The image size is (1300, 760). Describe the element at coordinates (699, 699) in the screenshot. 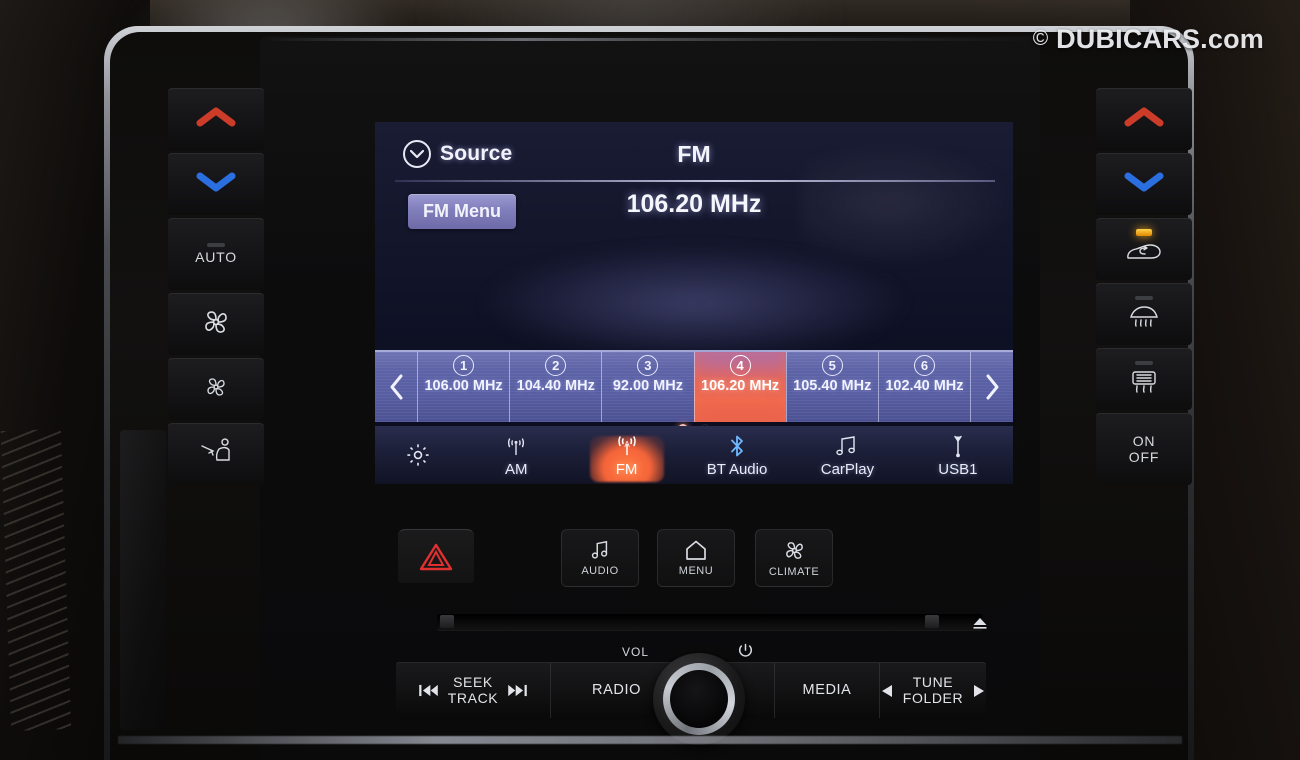

I see `volume-knob` at that location.